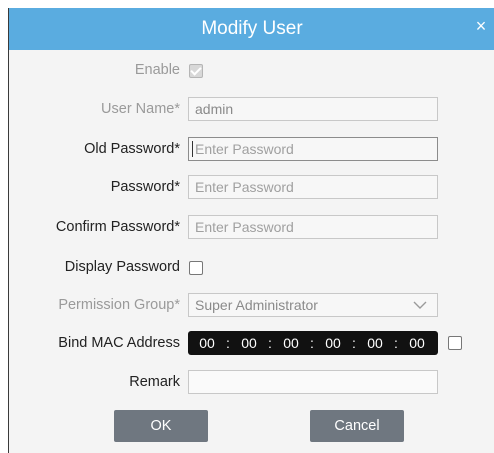 This screenshot has height=453, width=494. What do you see at coordinates (140, 109) in the screenshot?
I see `username-label: User Name*` at bounding box center [140, 109].